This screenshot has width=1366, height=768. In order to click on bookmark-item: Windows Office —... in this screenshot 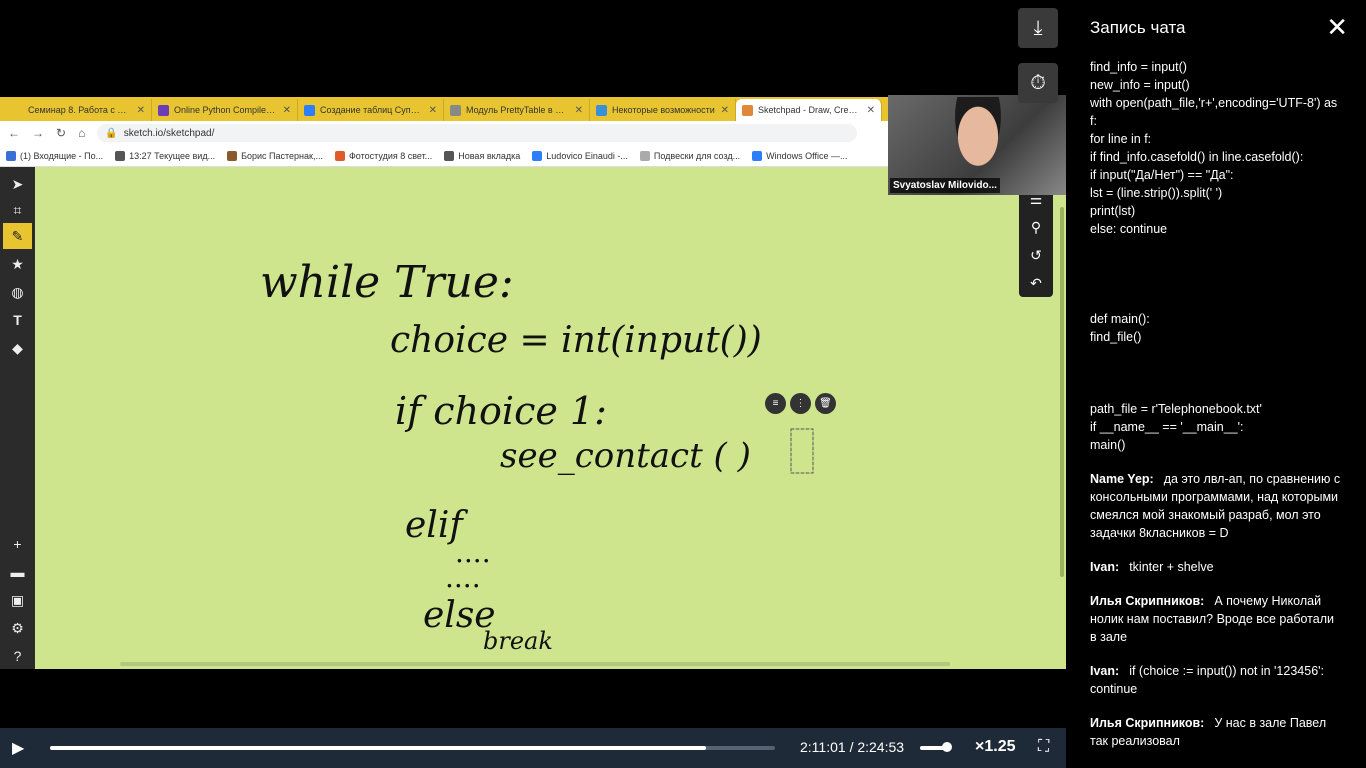, I will do `click(800, 155)`.